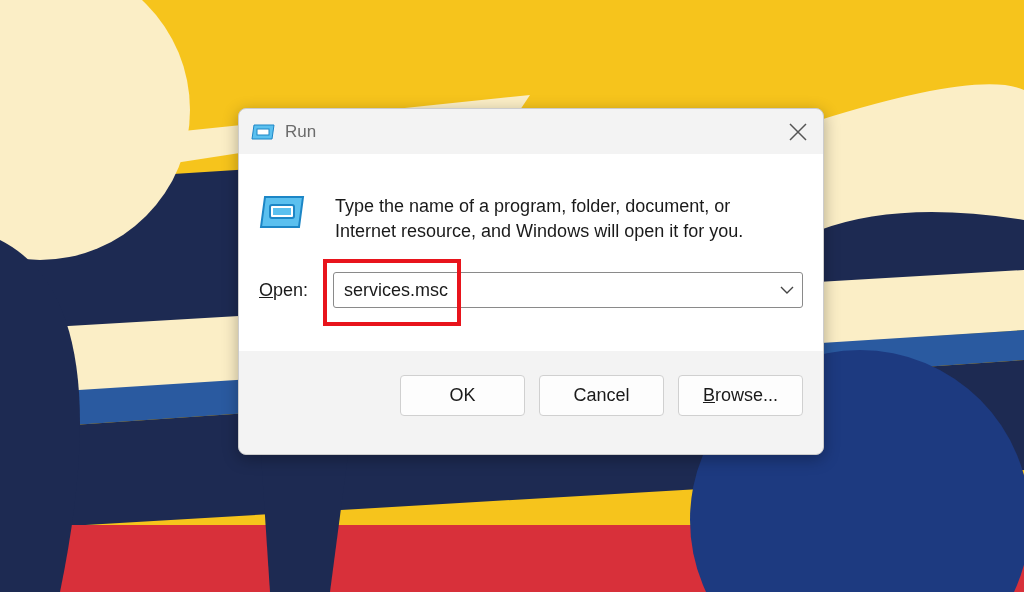  I want to click on run-program-icon, so click(282, 212).